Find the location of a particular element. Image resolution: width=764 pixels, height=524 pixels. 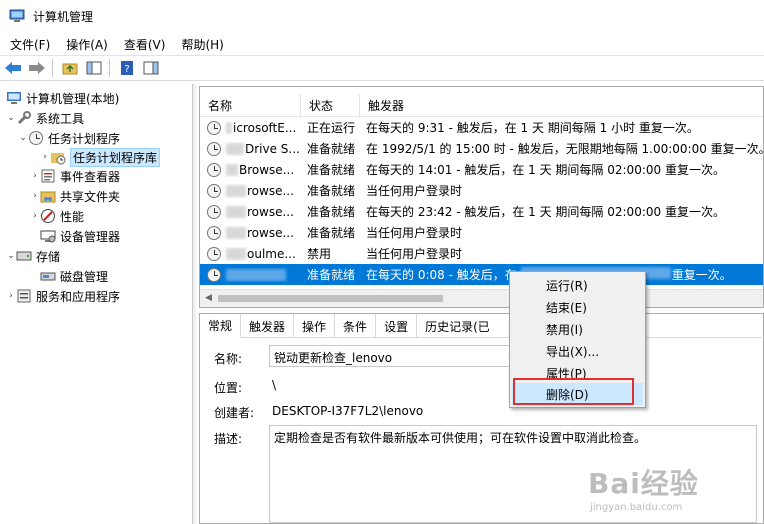

context-menu: 运行(R) 结束(E) 禁用(I) 导出(X)... 属性(P) 删除(D) is located at coordinates (577, 339).